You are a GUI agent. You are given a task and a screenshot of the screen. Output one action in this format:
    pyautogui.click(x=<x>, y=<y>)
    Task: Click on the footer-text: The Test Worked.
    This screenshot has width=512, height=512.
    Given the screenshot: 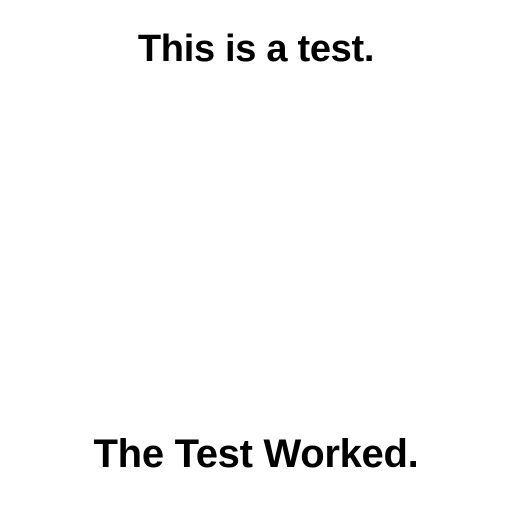 What is the action you would take?
    pyautogui.click(x=256, y=454)
    